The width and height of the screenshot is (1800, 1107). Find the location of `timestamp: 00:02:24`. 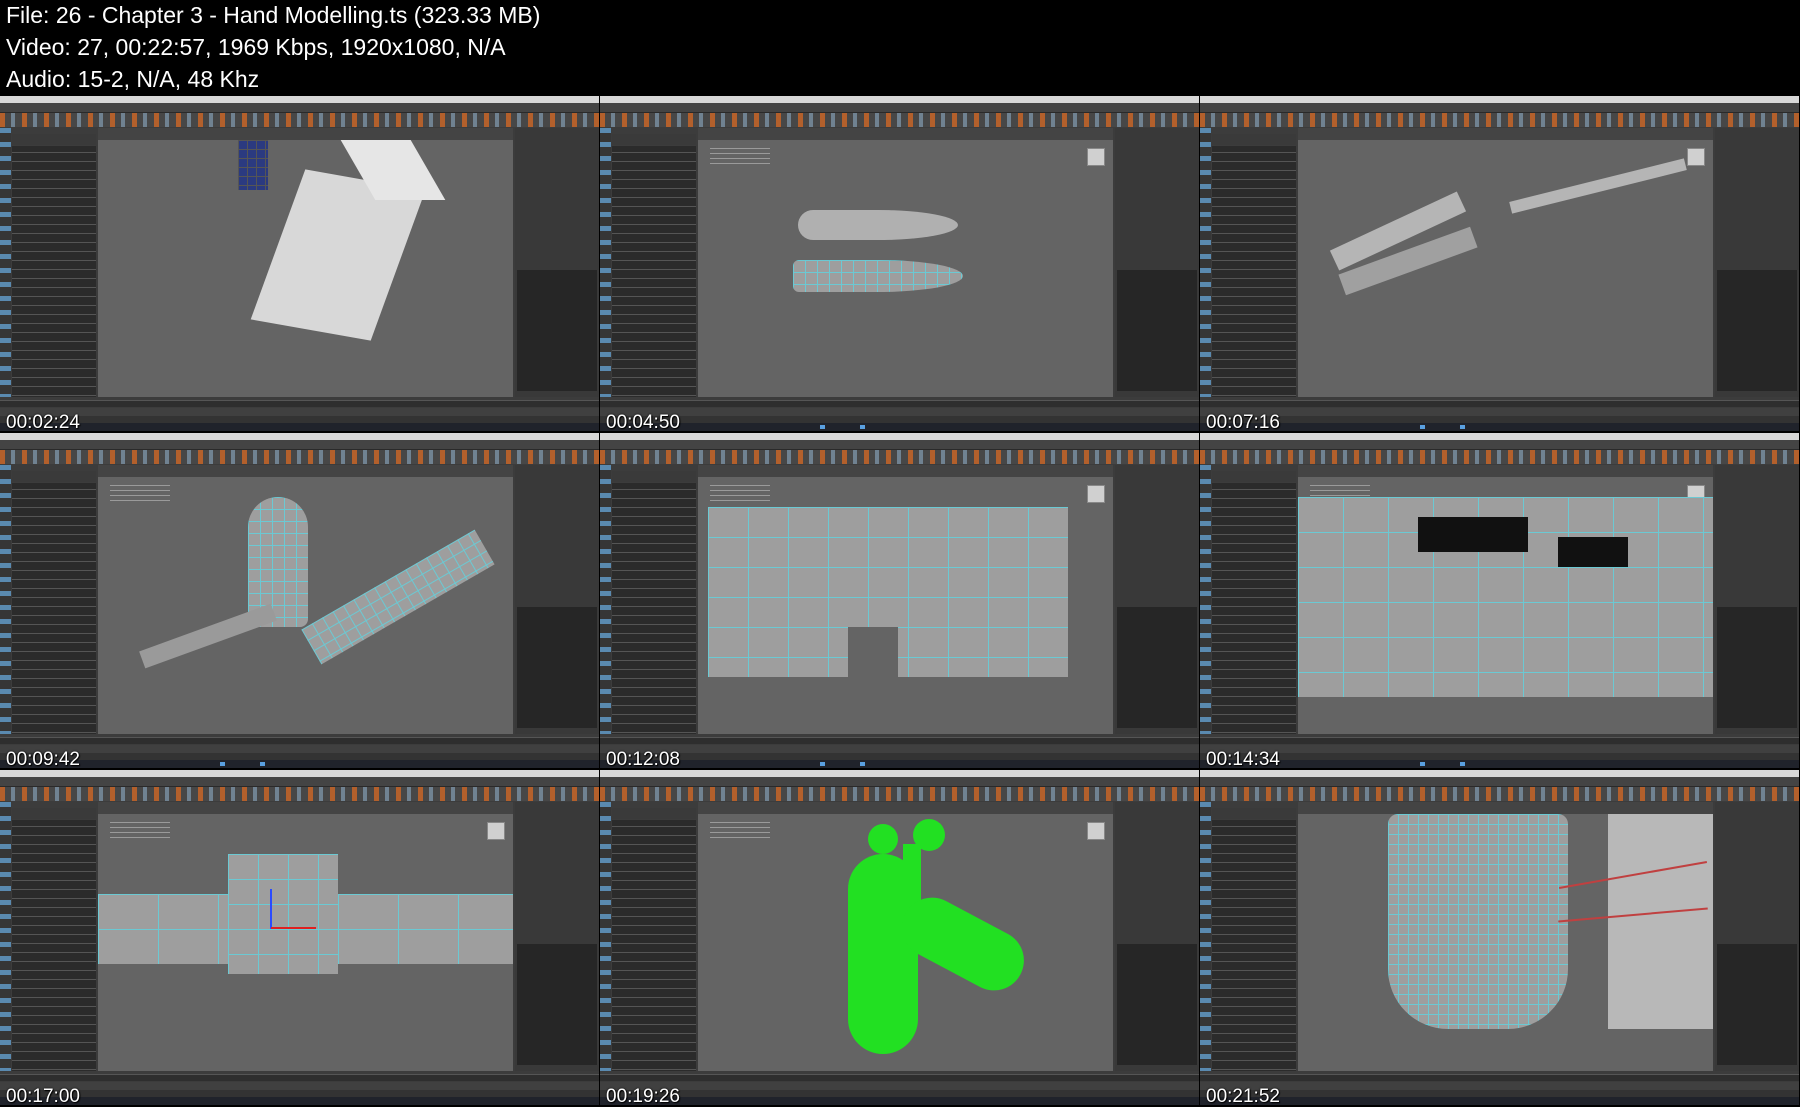

timestamp: 00:02:24 is located at coordinates (43, 421).